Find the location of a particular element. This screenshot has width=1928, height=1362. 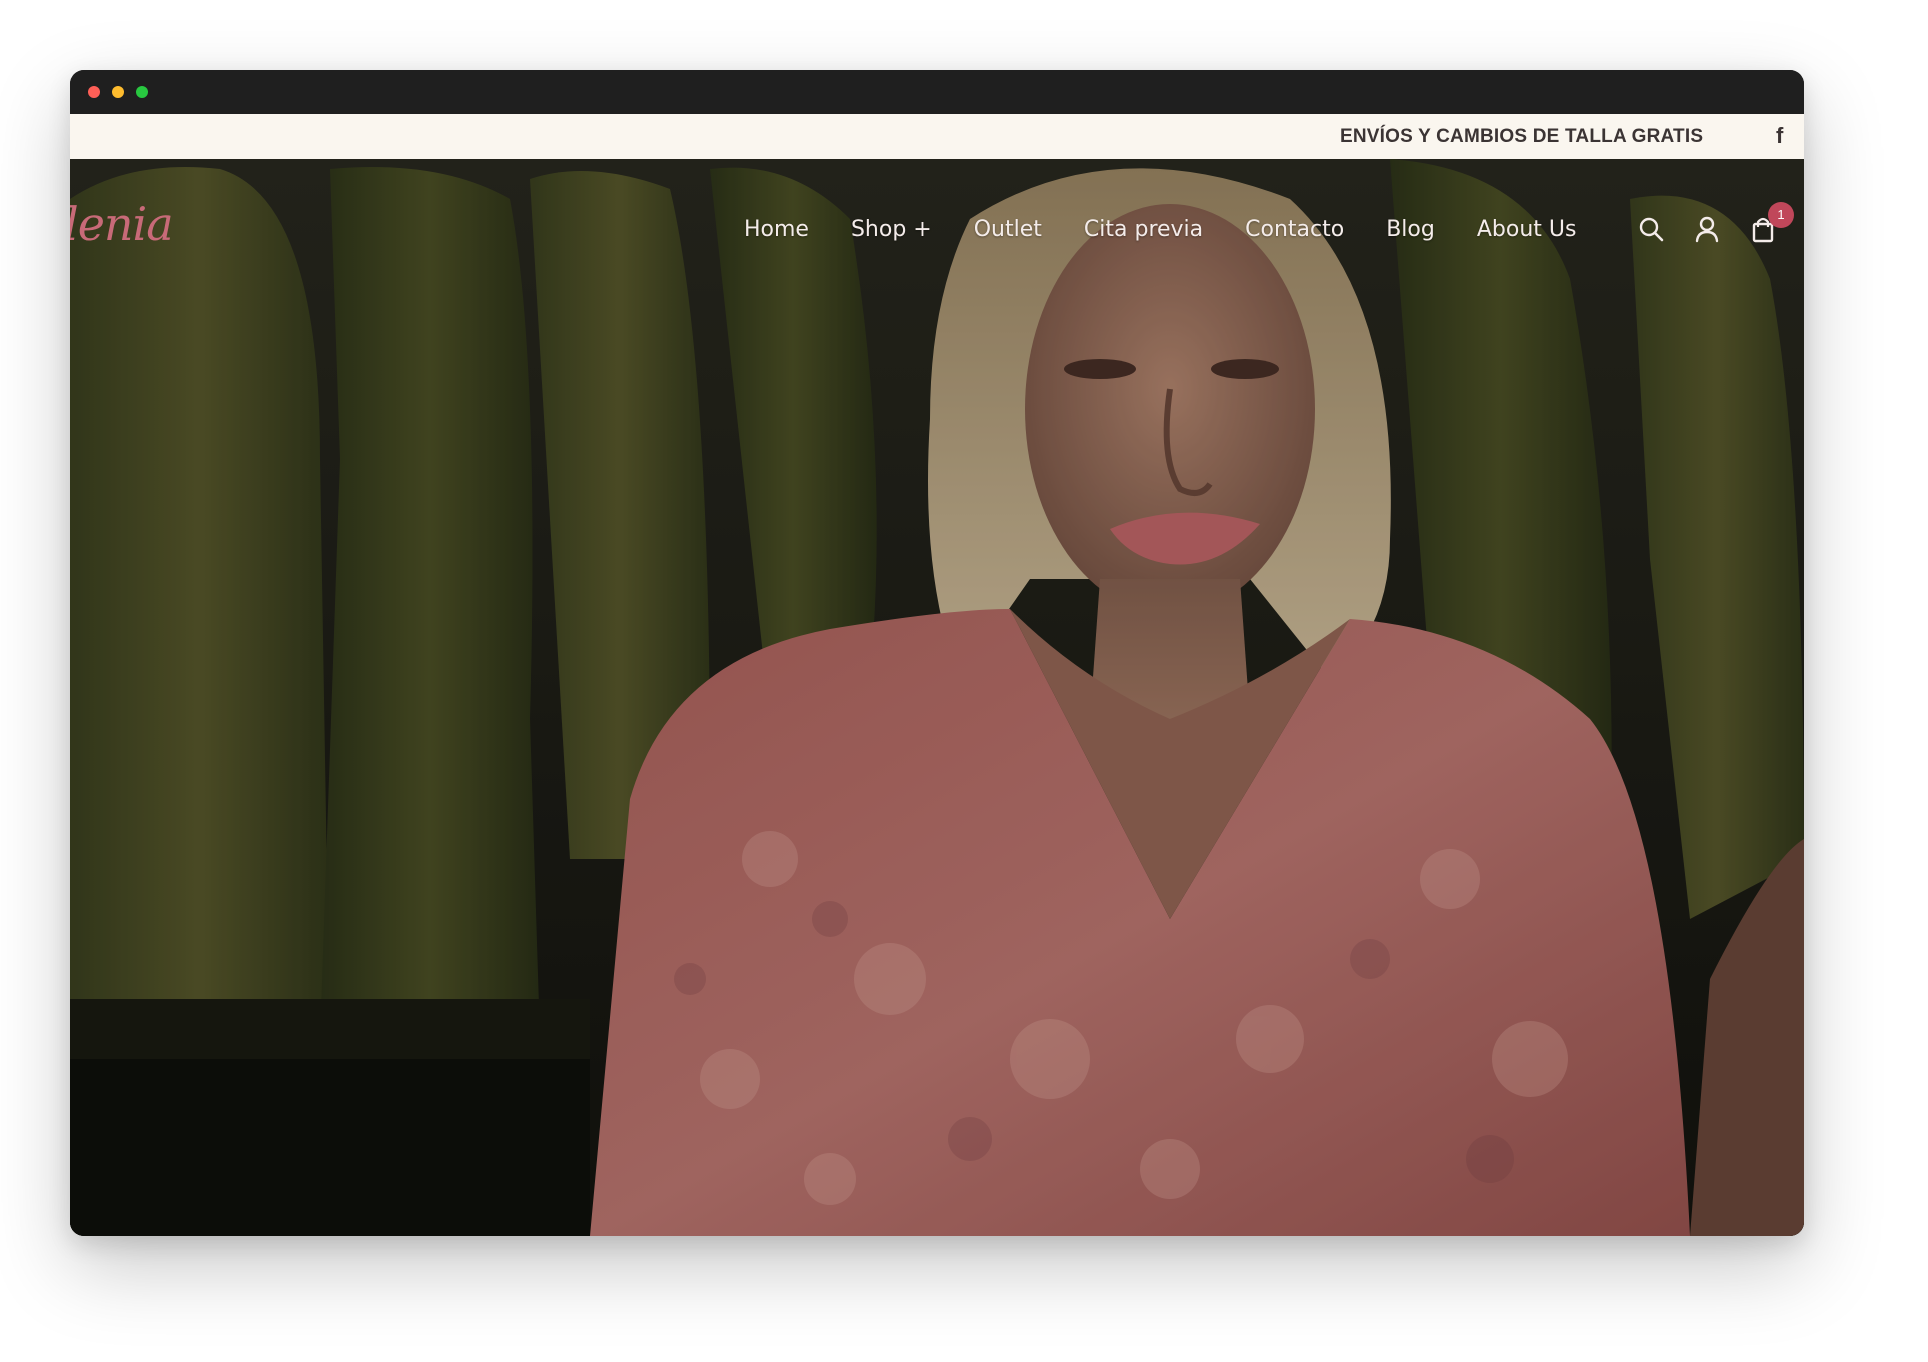

nav-item-about-us: About Us is located at coordinates (1527, 229).